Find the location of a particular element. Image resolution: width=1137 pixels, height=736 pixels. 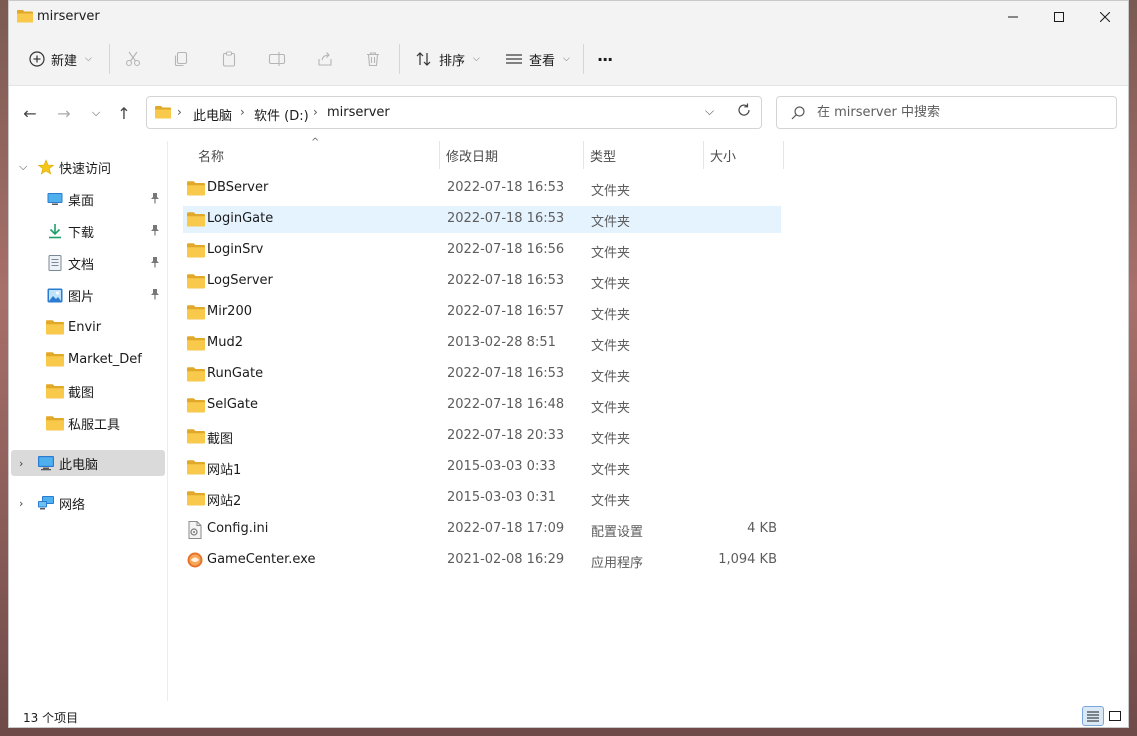

rename-button is located at coordinates (277, 59).